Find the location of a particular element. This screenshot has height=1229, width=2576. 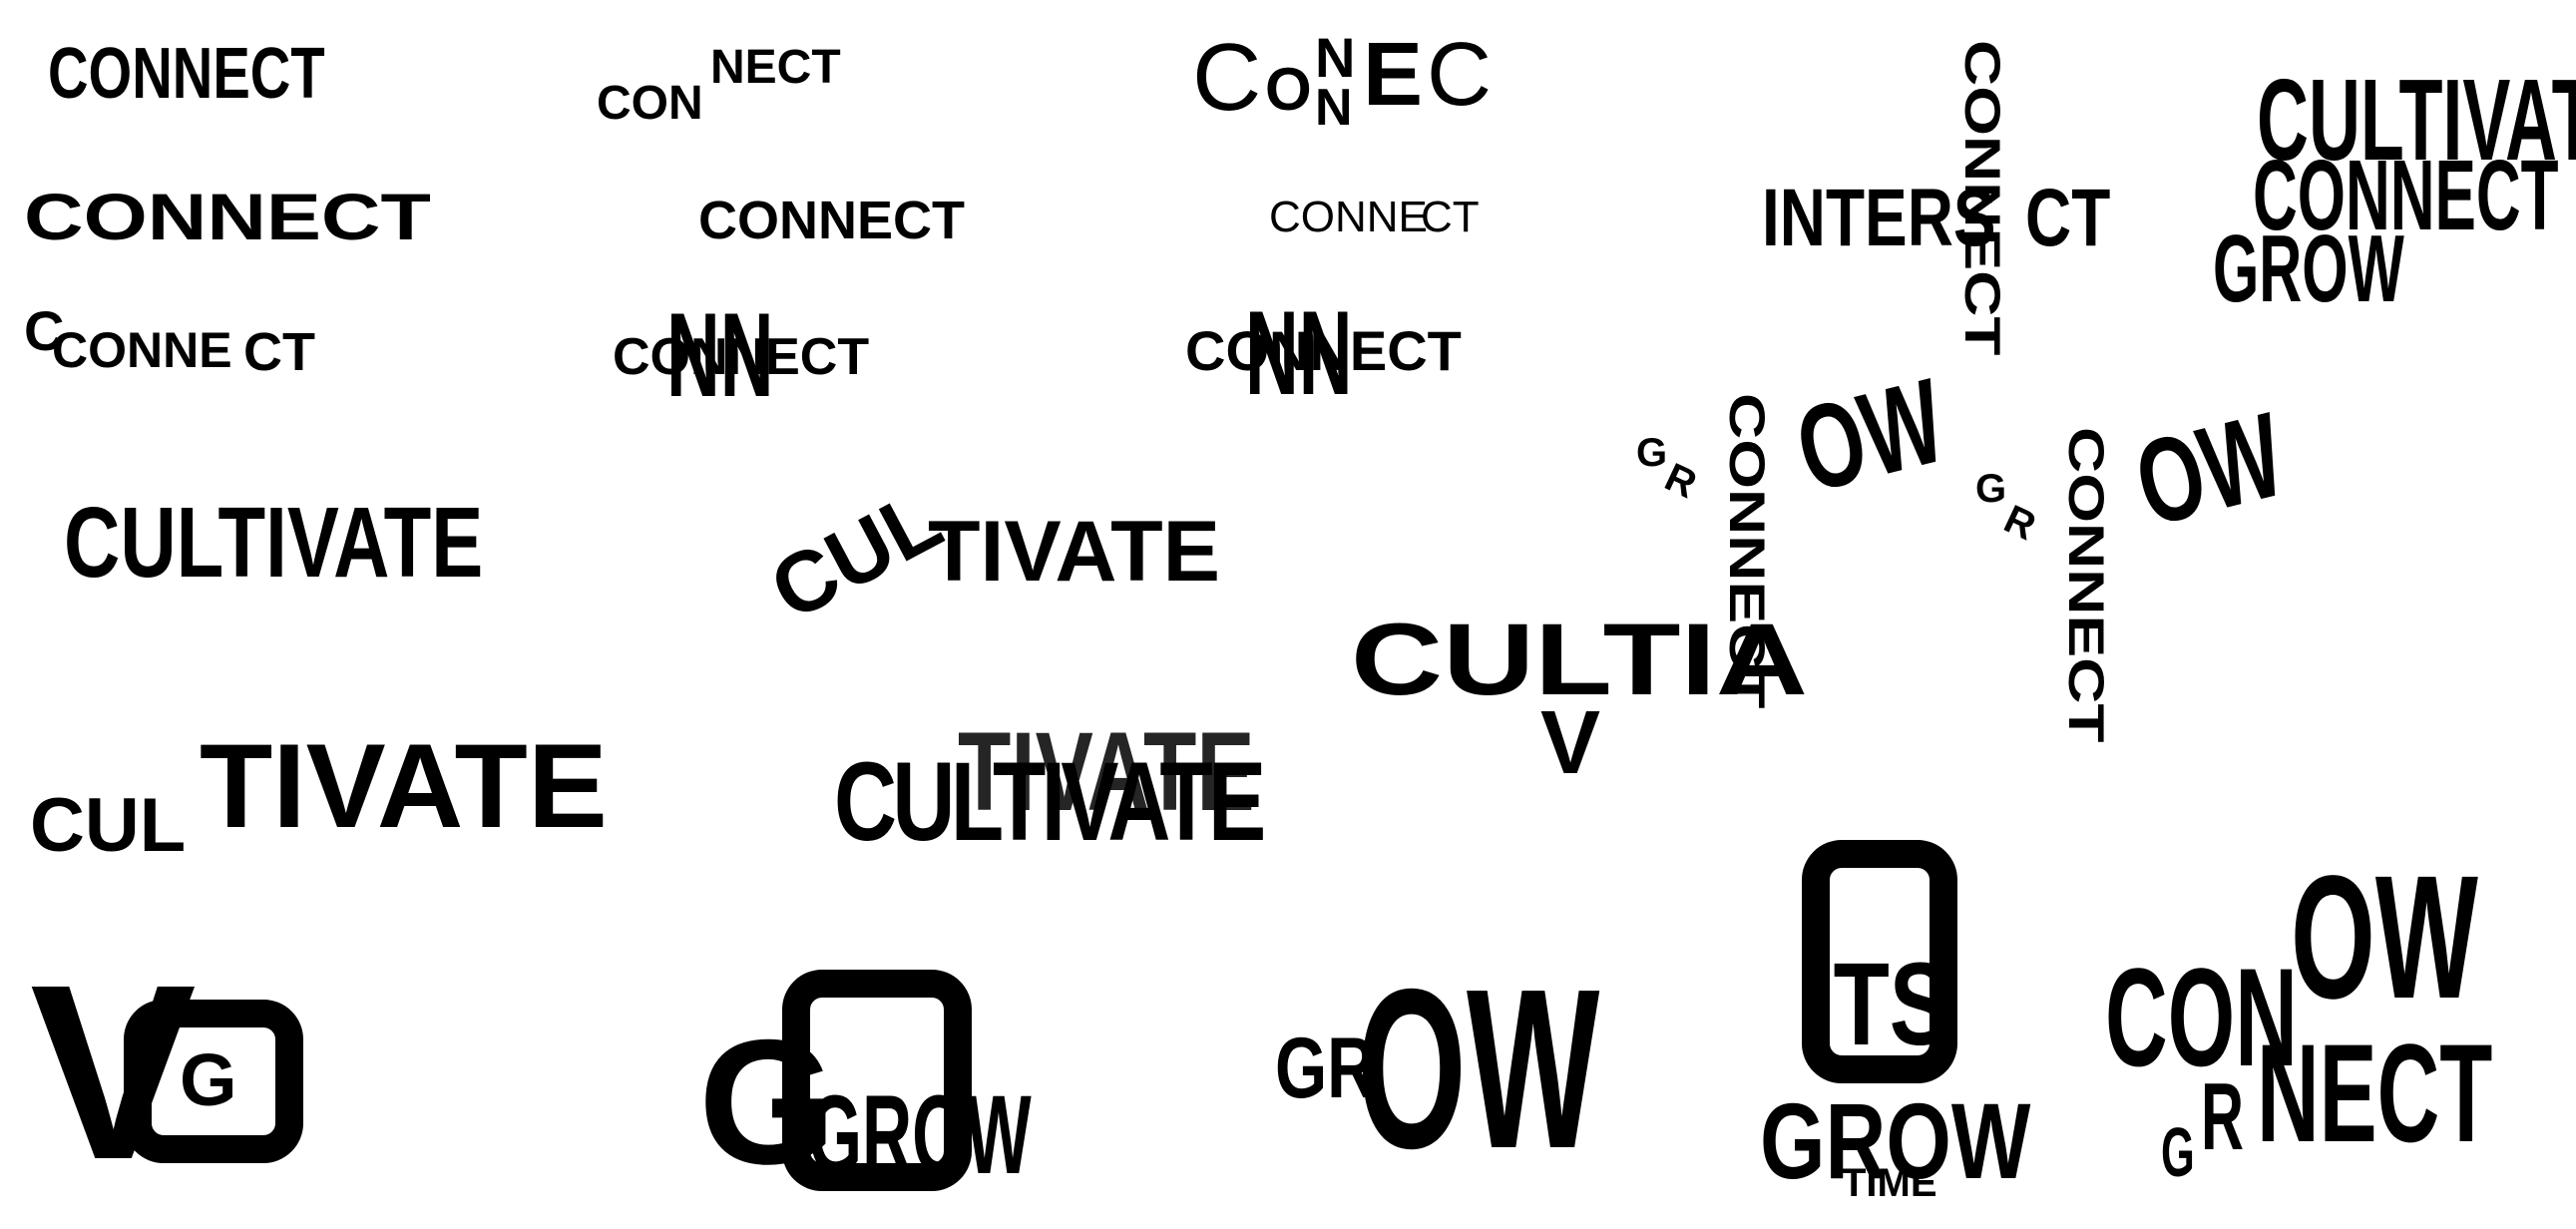

connect-logo-3-t: C is located at coordinates (1459, 75).